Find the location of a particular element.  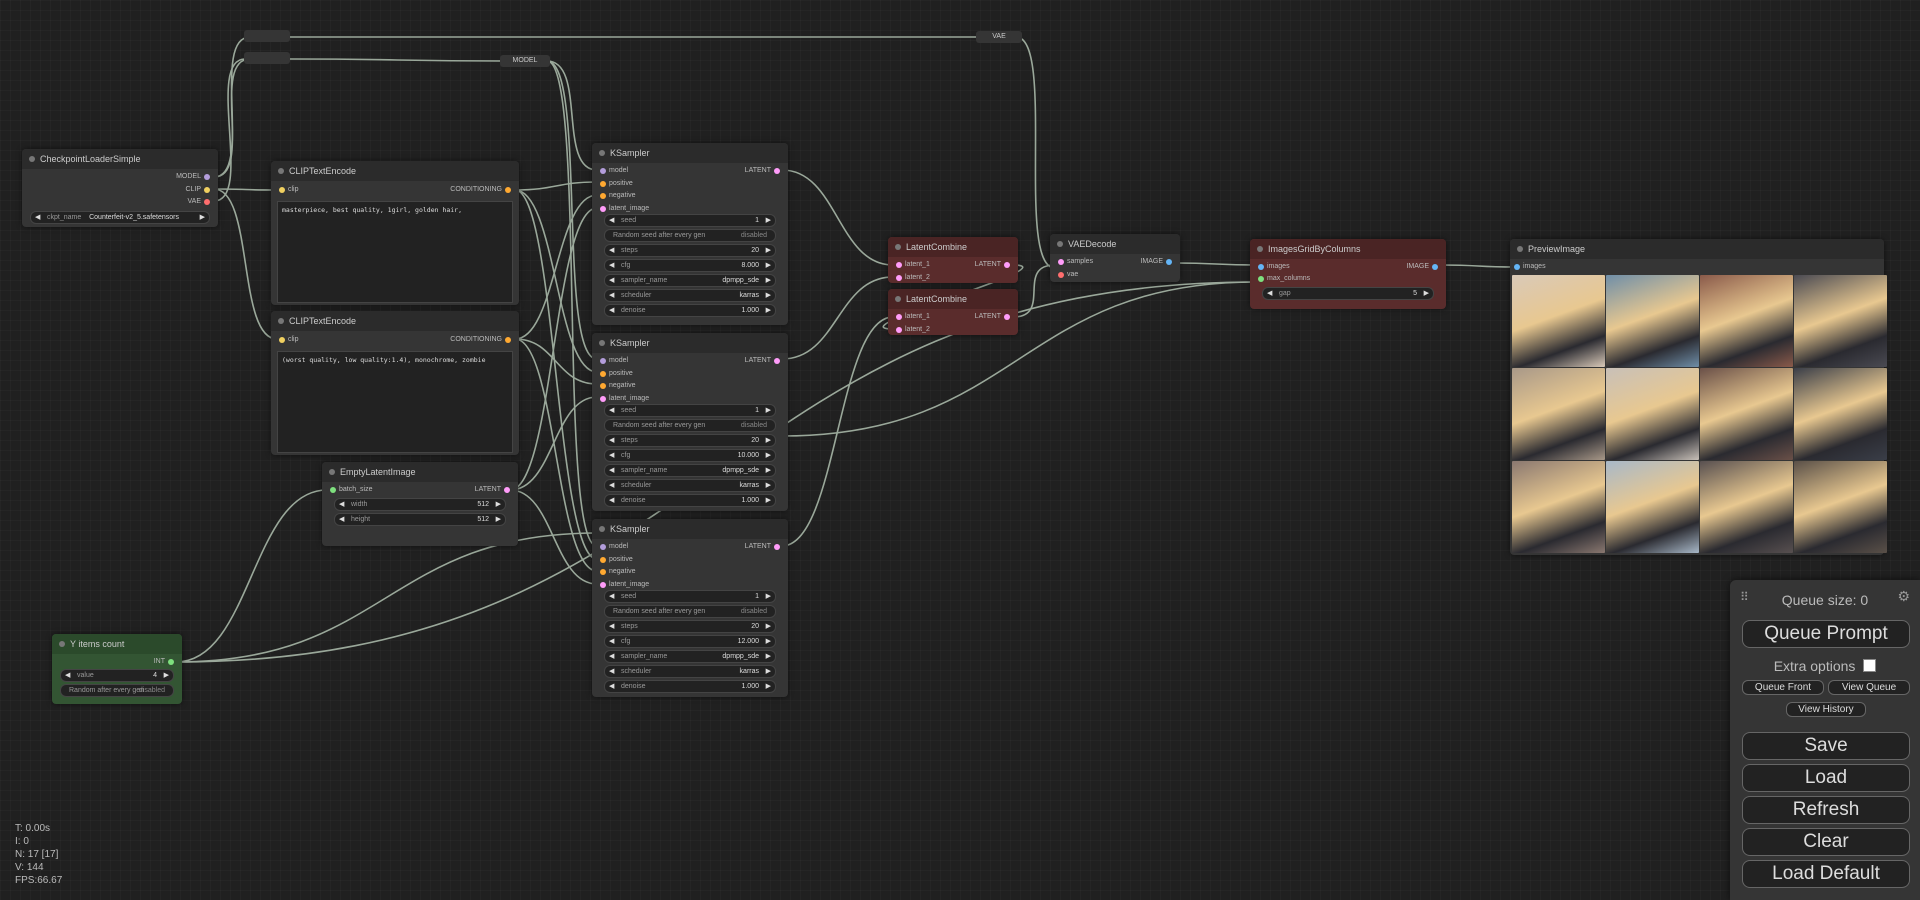

node-title: ImagesGridByColumns is located at coordinates (1348, 249).